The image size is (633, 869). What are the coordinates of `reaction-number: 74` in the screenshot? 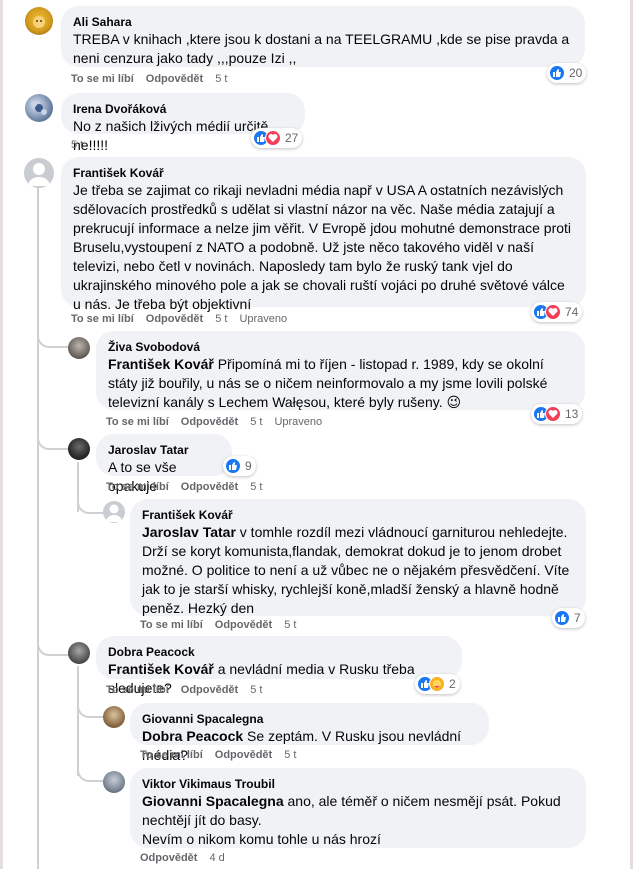 It's located at (572, 312).